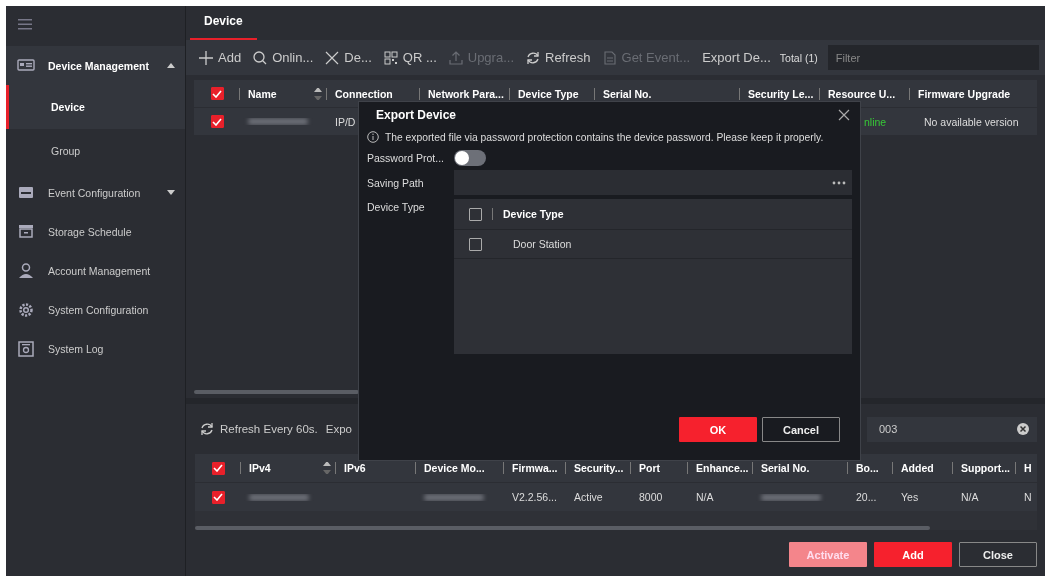 The height and width of the screenshot is (576, 1045). I want to click on search-field: 003, so click(952, 429).